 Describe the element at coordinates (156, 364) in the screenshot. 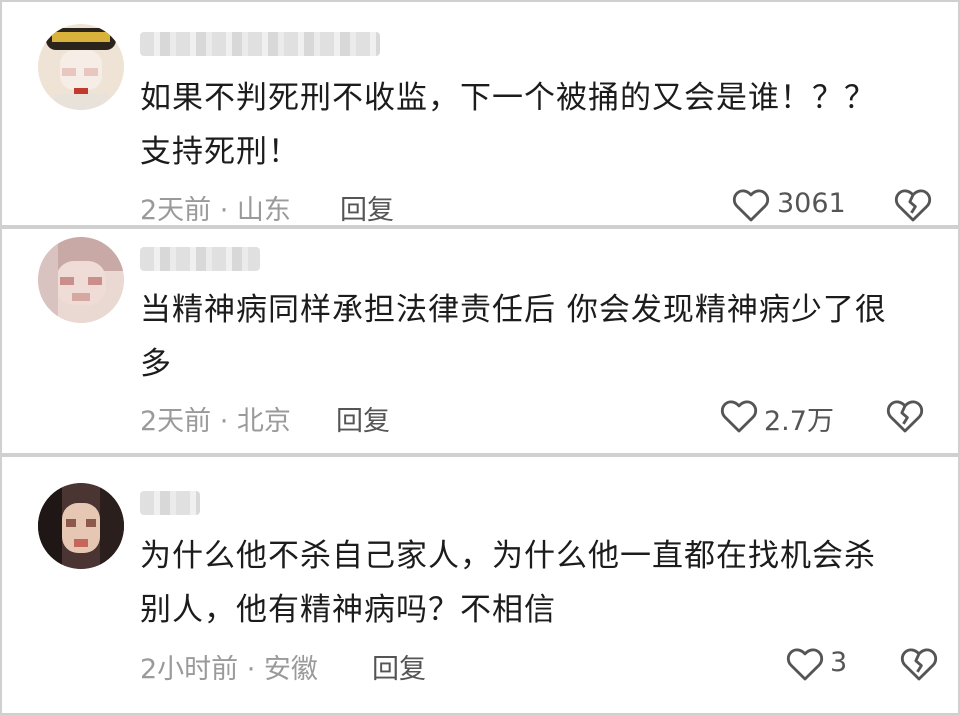

I see `comment-text-line: 多` at that location.